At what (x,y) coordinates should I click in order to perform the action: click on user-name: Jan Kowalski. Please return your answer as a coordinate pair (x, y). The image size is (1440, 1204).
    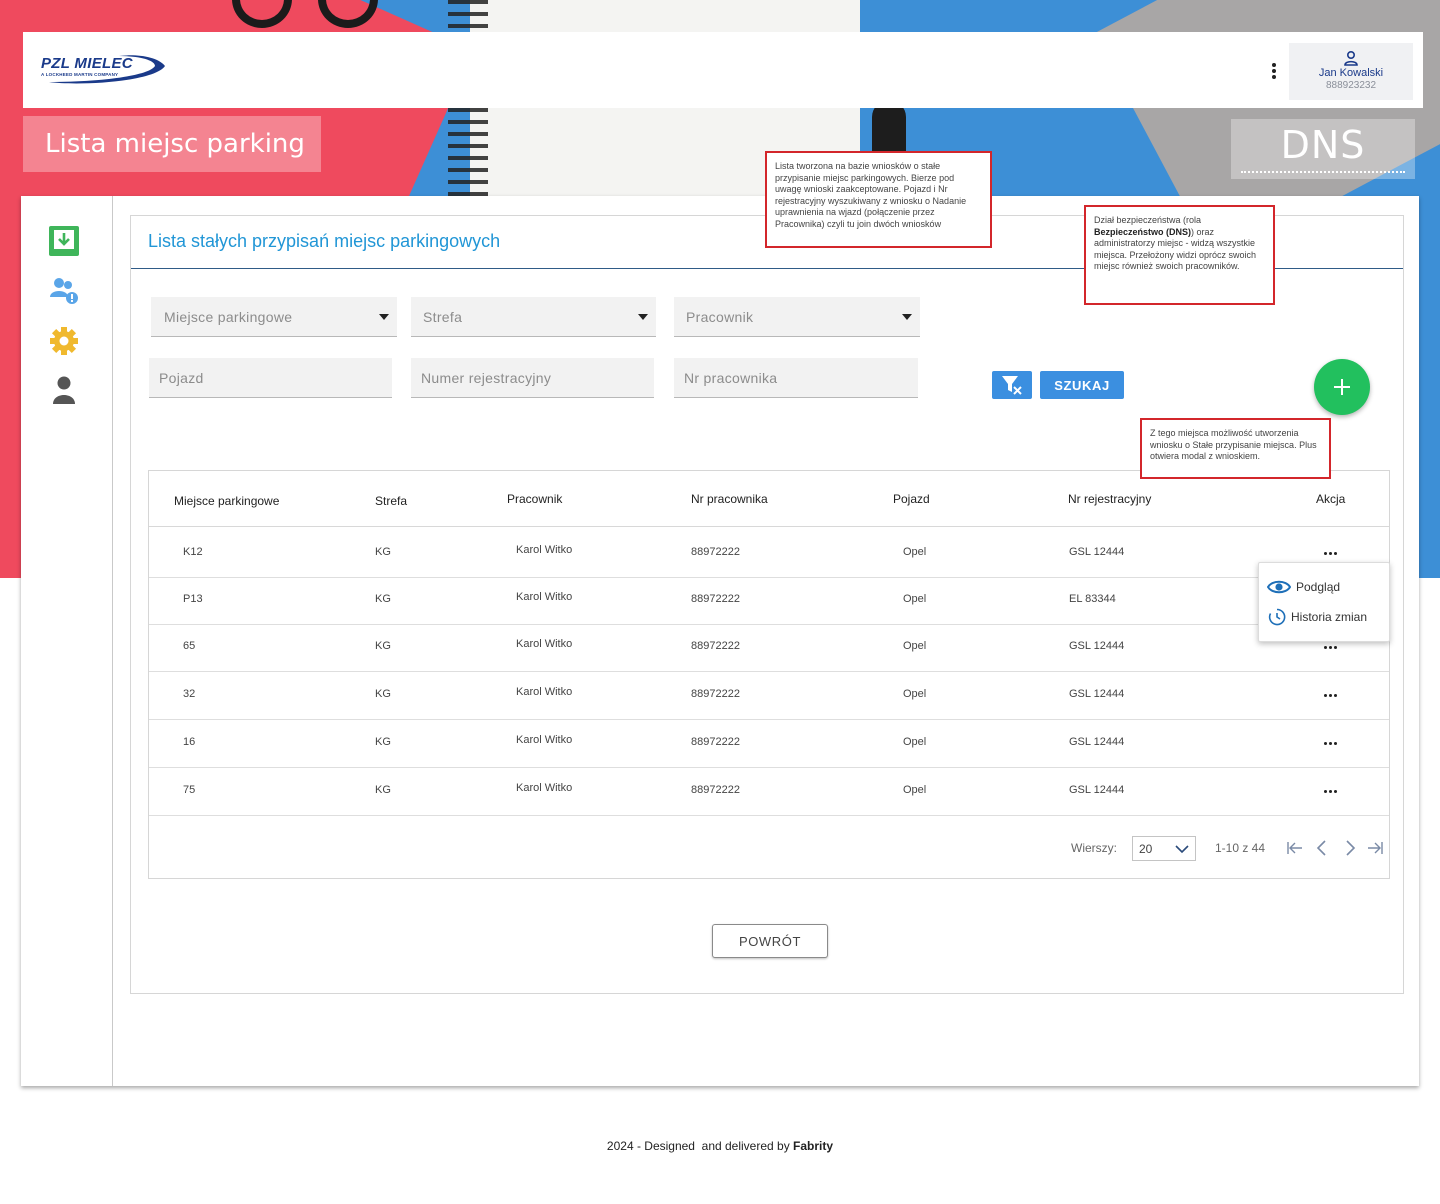
    Looking at the image, I should click on (1351, 73).